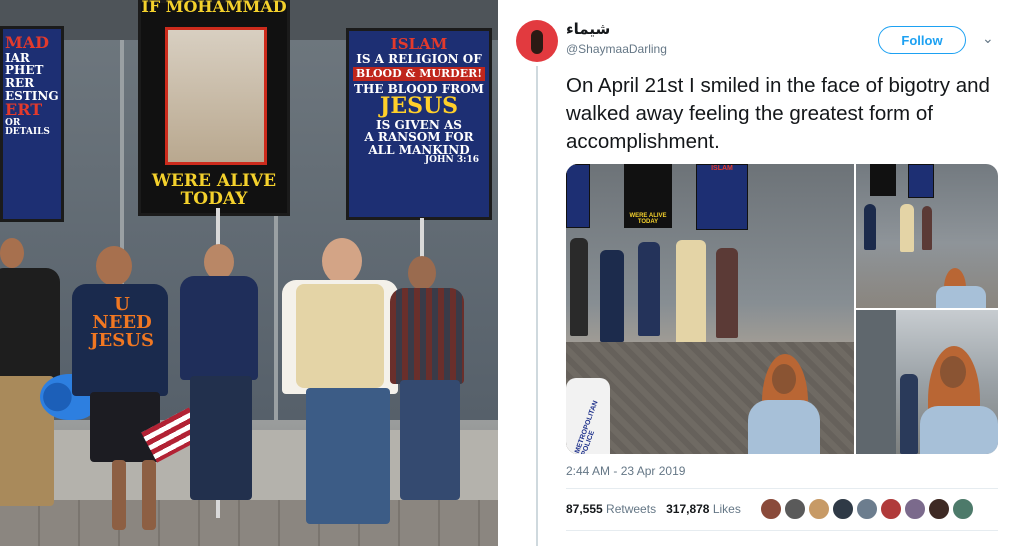 The image size is (1024, 546). What do you see at coordinates (922, 40) in the screenshot?
I see `follow-button: Follow` at bounding box center [922, 40].